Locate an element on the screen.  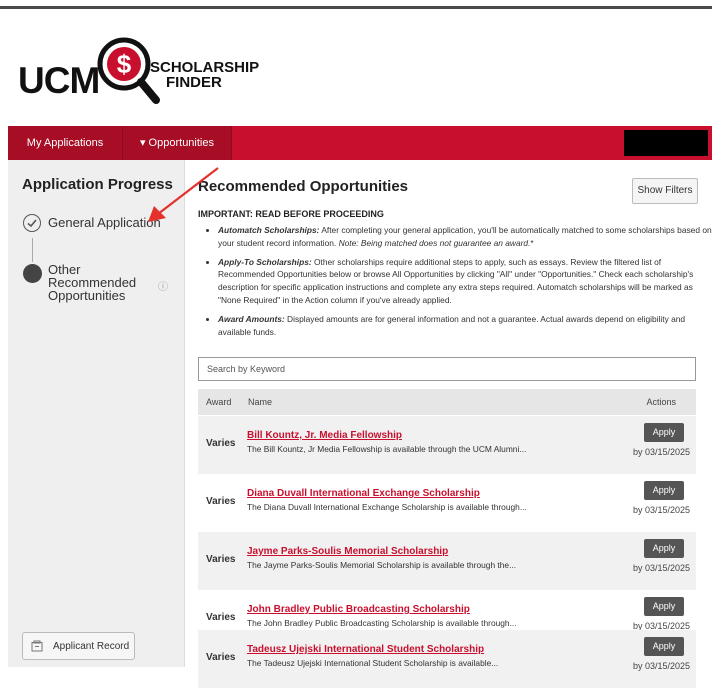
table-header: Award Name Actions is located at coordinates (447, 402).